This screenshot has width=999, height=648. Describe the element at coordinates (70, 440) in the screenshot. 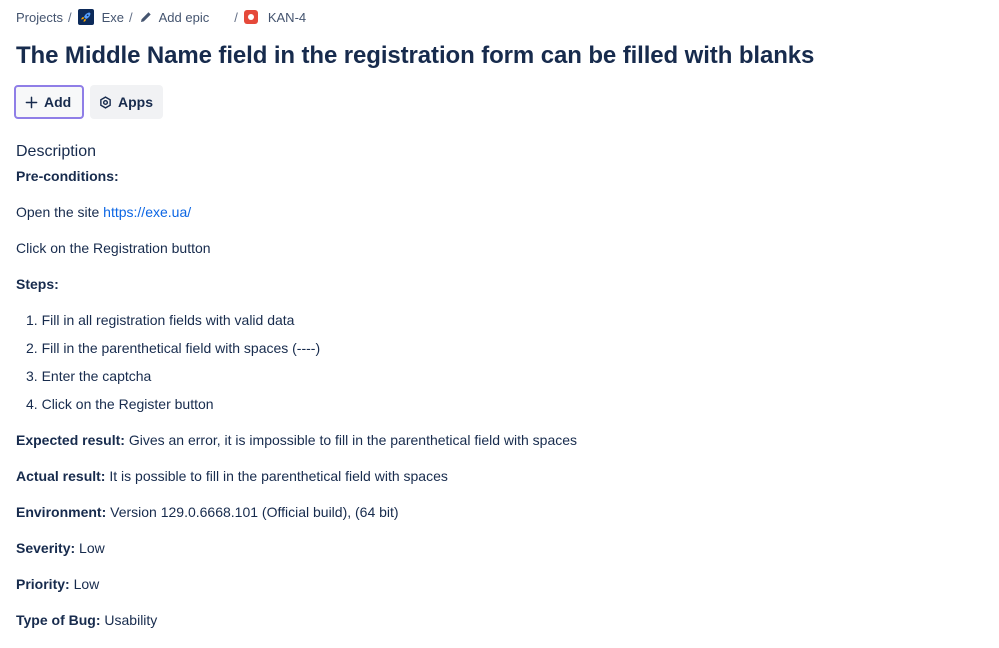

I see `expected-result-label: Expected result:` at that location.